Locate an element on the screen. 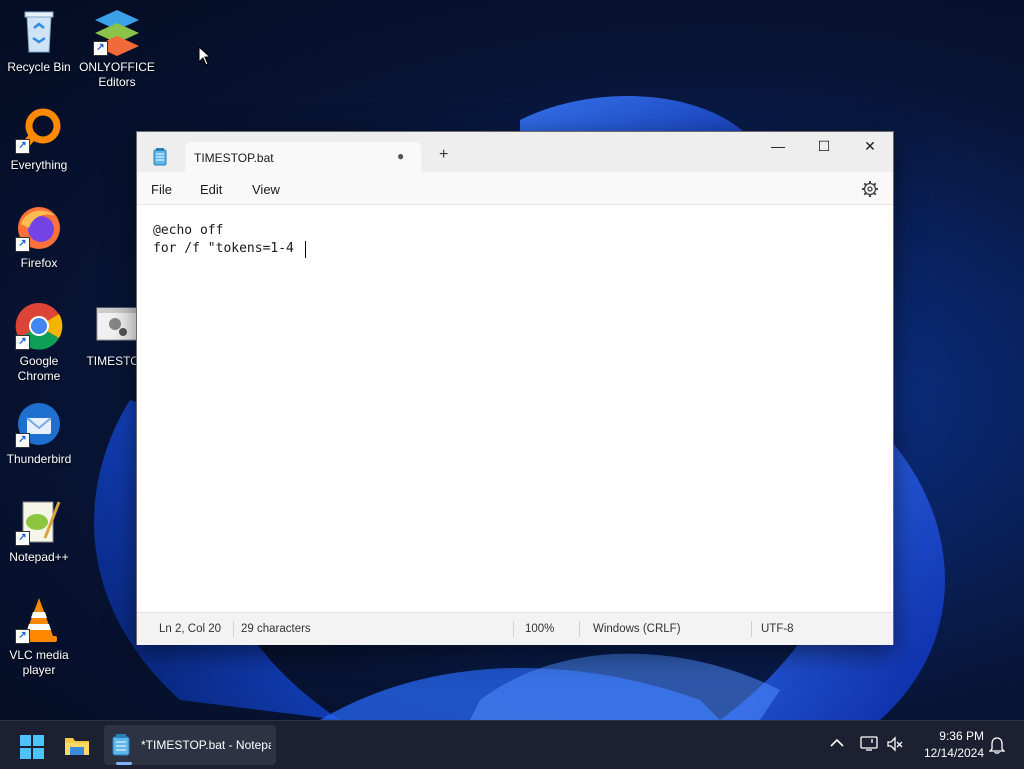  desktop-icon-thunderbird: ↗ Thunderbird is located at coordinates (39, 433).